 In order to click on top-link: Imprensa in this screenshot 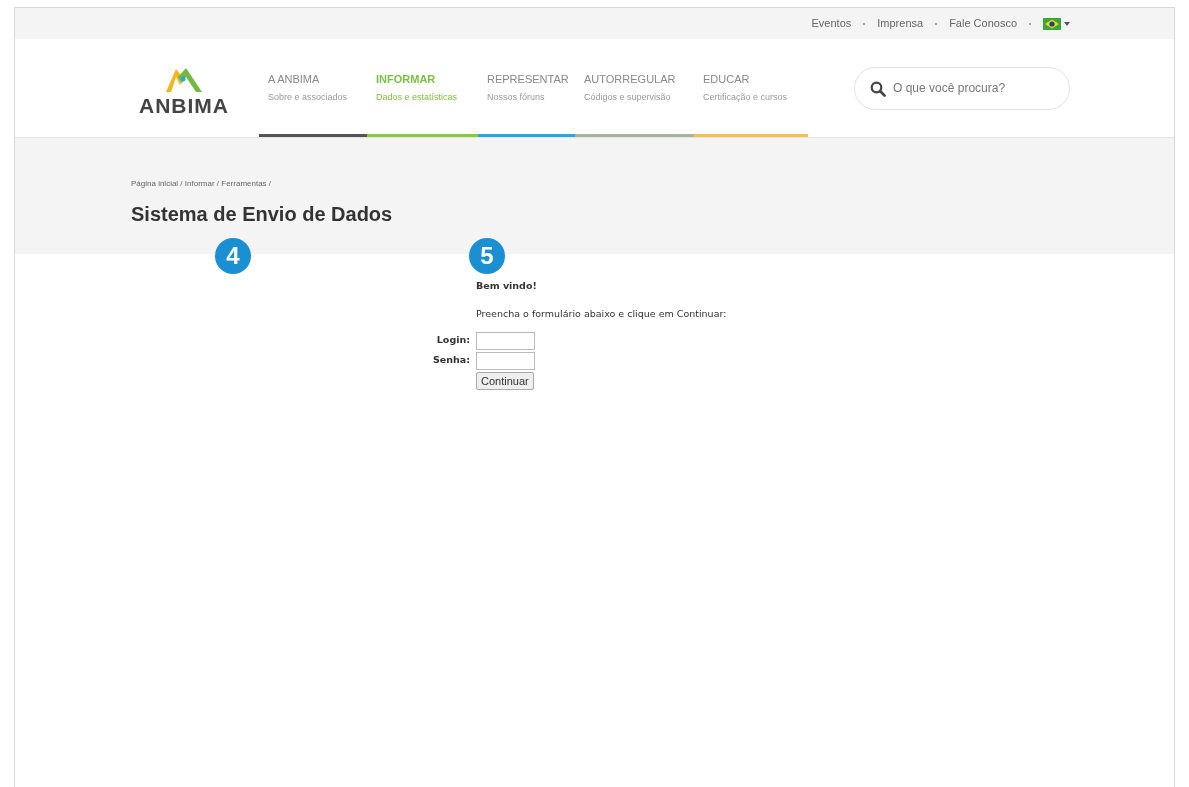, I will do `click(900, 23)`.